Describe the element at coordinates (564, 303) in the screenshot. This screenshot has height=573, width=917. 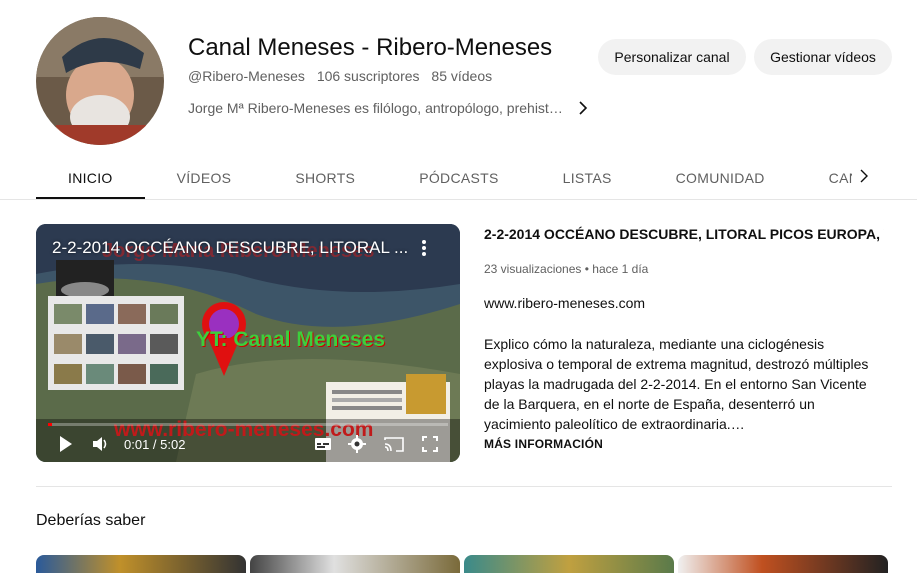
I see `featured-video-url: www.ribero-meneses.com` at that location.